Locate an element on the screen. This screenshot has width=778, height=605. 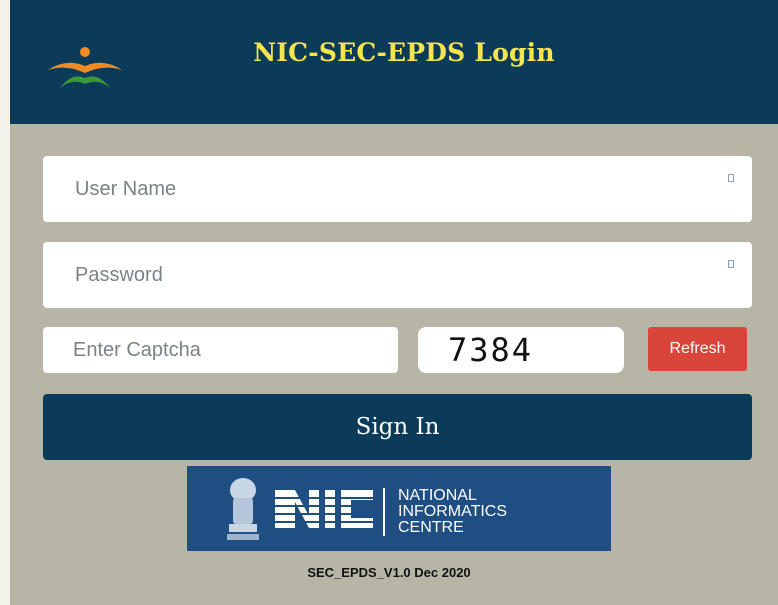
nic-logo-banner: NATIONAL INFORMATICS CENTRE is located at coordinates (399, 508).